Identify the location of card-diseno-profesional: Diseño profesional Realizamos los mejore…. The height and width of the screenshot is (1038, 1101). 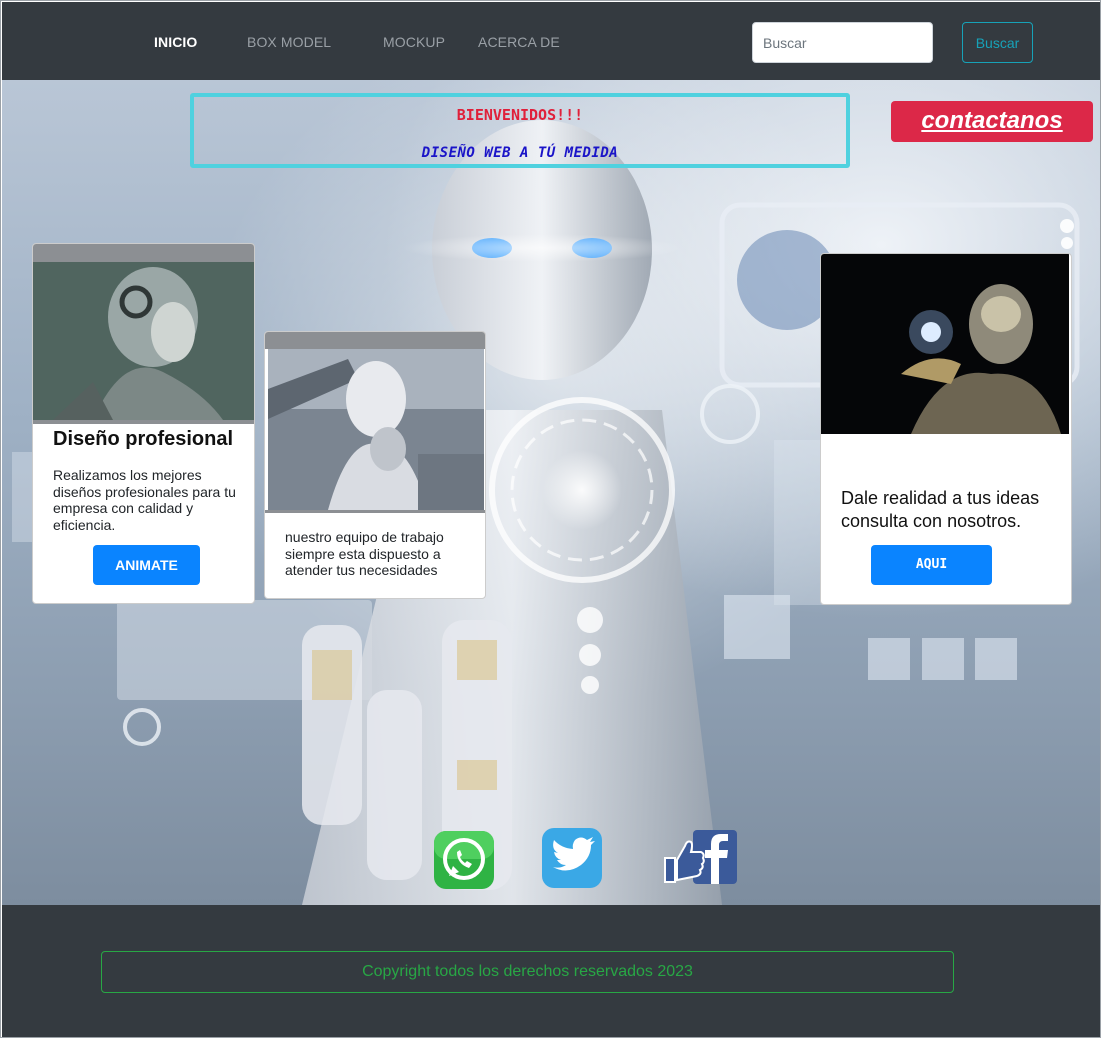
(143, 423).